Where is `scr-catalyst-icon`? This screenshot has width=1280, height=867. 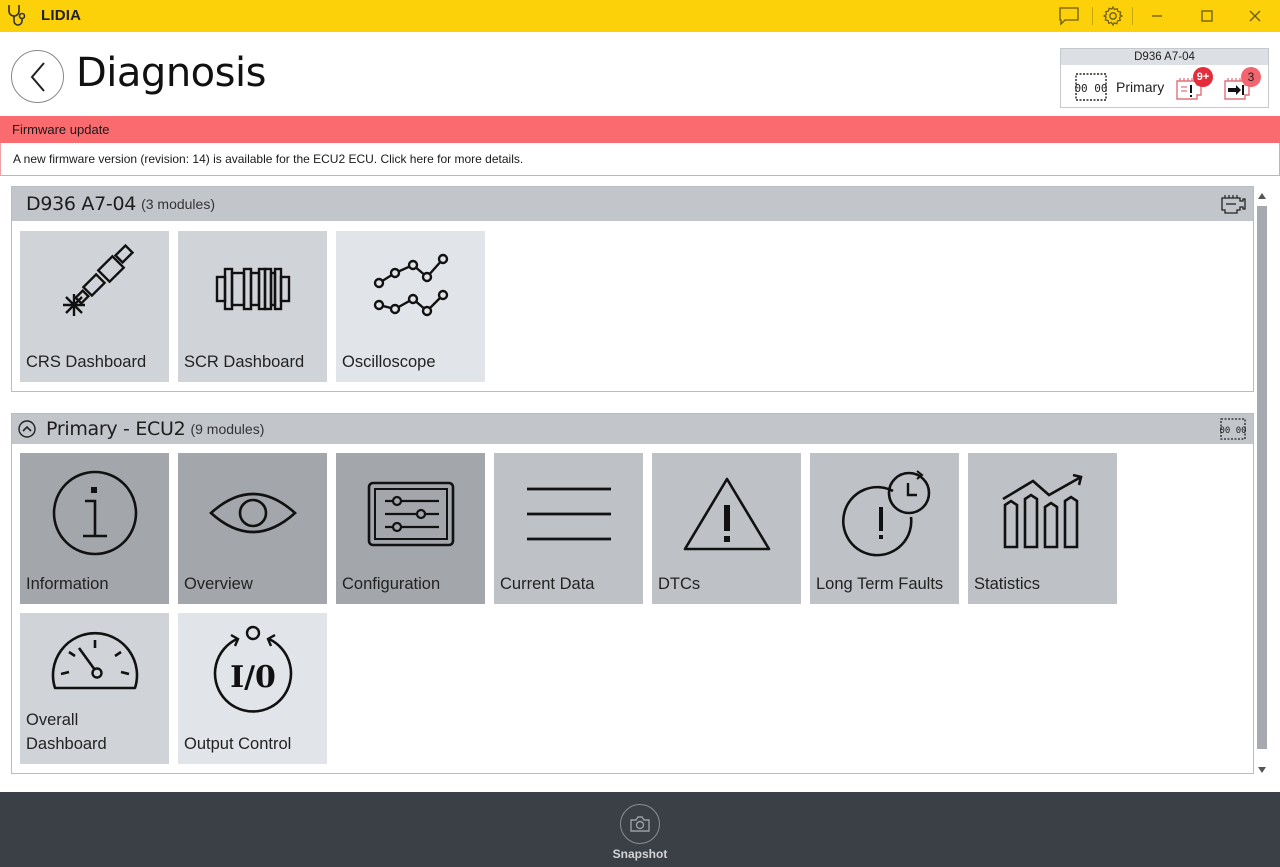
scr-catalyst-icon is located at coordinates (252, 288).